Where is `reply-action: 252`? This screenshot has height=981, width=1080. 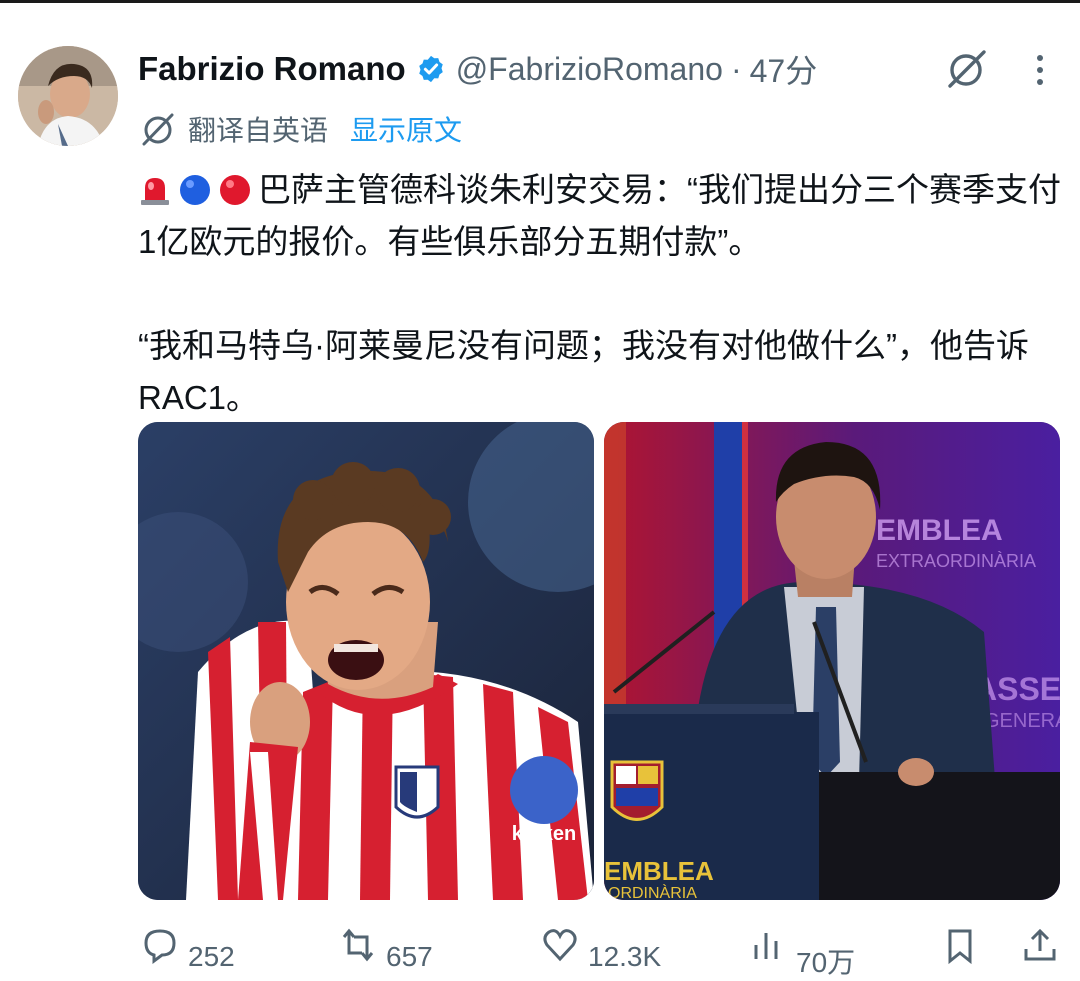
reply-action: 252 is located at coordinates (187, 949).